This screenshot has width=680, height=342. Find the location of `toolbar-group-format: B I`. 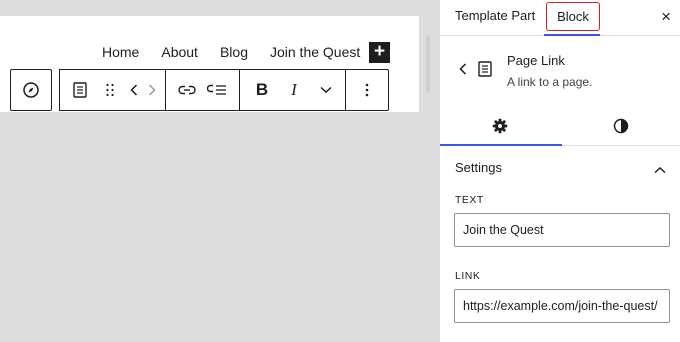

toolbar-group-format: B I is located at coordinates (292, 90).